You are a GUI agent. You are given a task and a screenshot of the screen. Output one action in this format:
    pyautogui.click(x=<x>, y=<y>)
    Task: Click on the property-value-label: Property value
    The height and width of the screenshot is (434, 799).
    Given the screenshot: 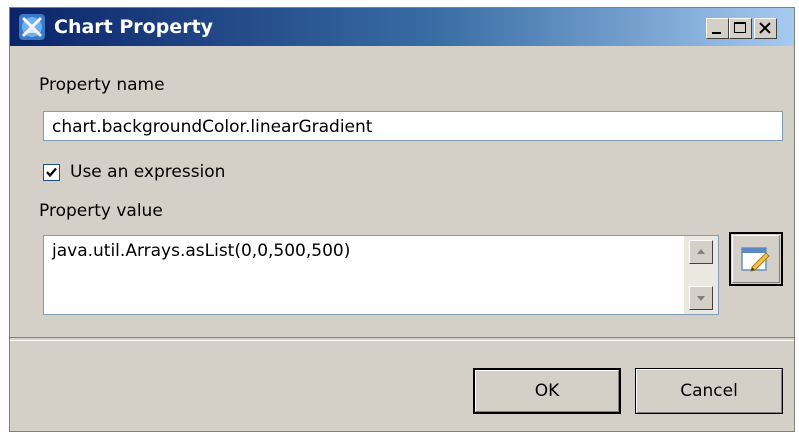 What is the action you would take?
    pyautogui.click(x=101, y=211)
    